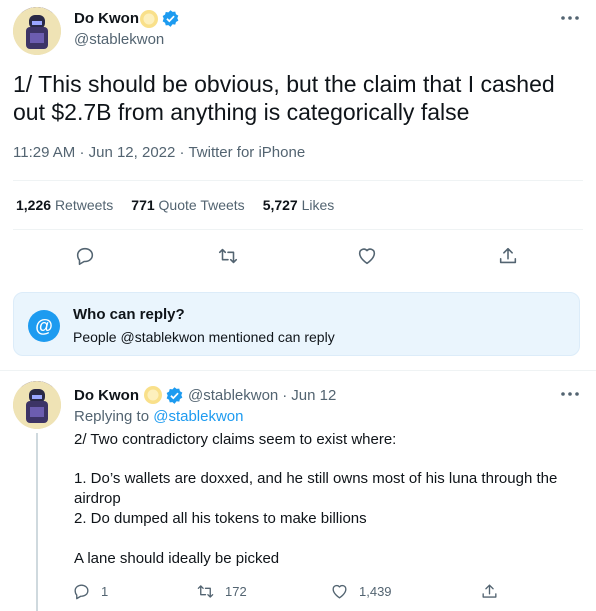 This screenshot has height=611, width=596. Describe the element at coordinates (105, 591) in the screenshot. I see `reply-count: 1` at that location.